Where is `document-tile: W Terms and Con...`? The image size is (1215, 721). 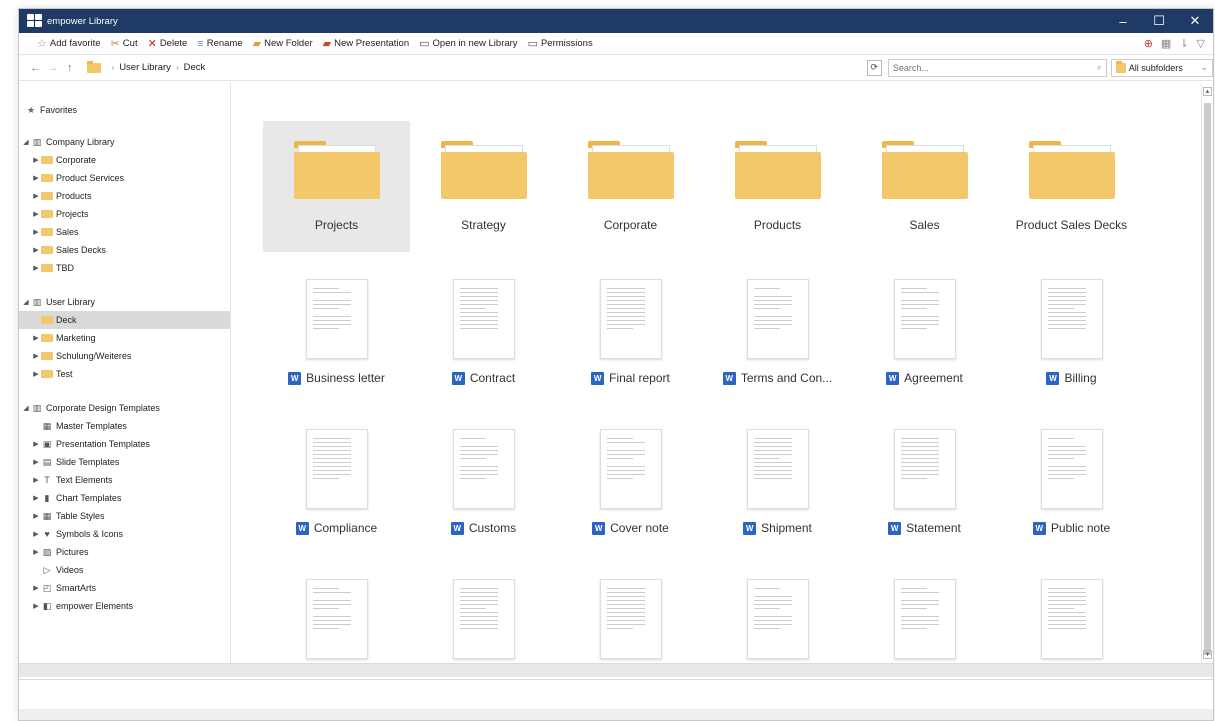
document-tile: W Terms and Con... is located at coordinates (777, 346).